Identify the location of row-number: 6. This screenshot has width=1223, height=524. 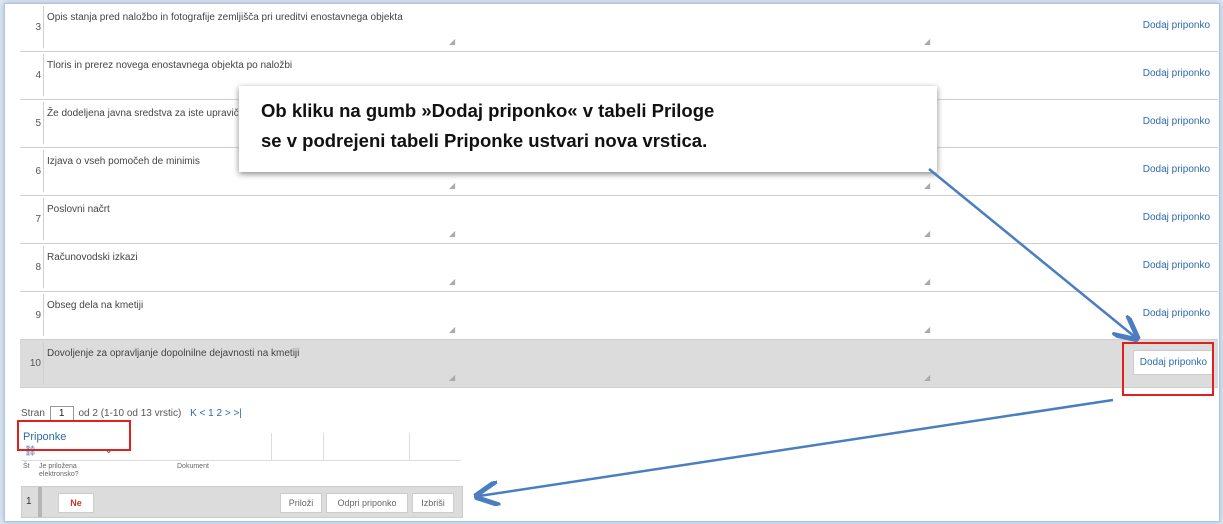
(38, 171).